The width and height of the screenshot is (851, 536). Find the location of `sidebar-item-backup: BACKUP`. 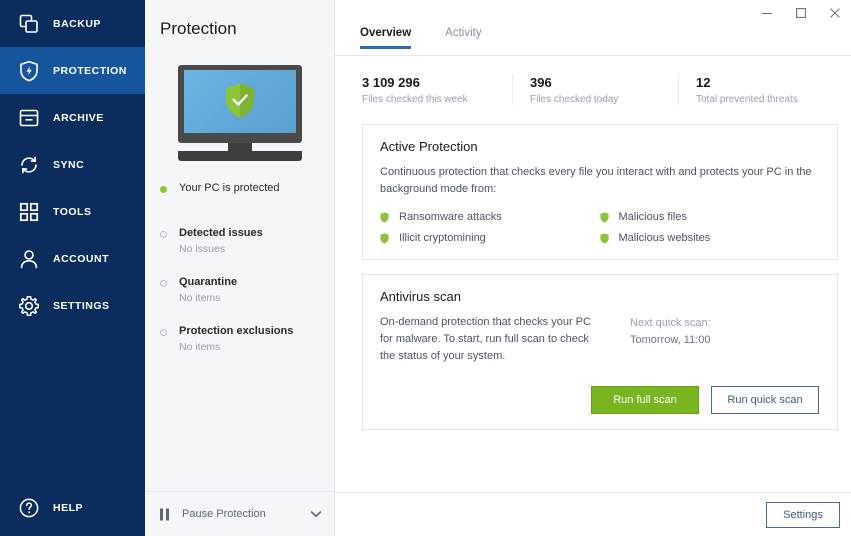

sidebar-item-backup: BACKUP is located at coordinates (72, 23).